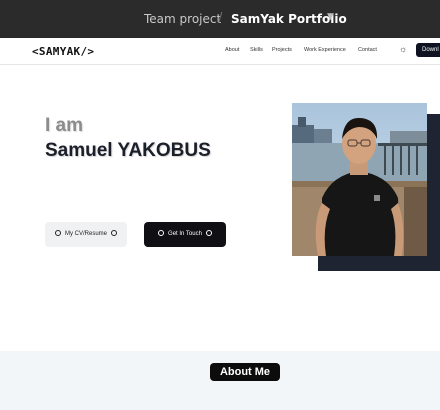 This screenshot has width=440, height=410. Describe the element at coordinates (64, 125) in the screenshot. I see `hero-intro: I am` at that location.